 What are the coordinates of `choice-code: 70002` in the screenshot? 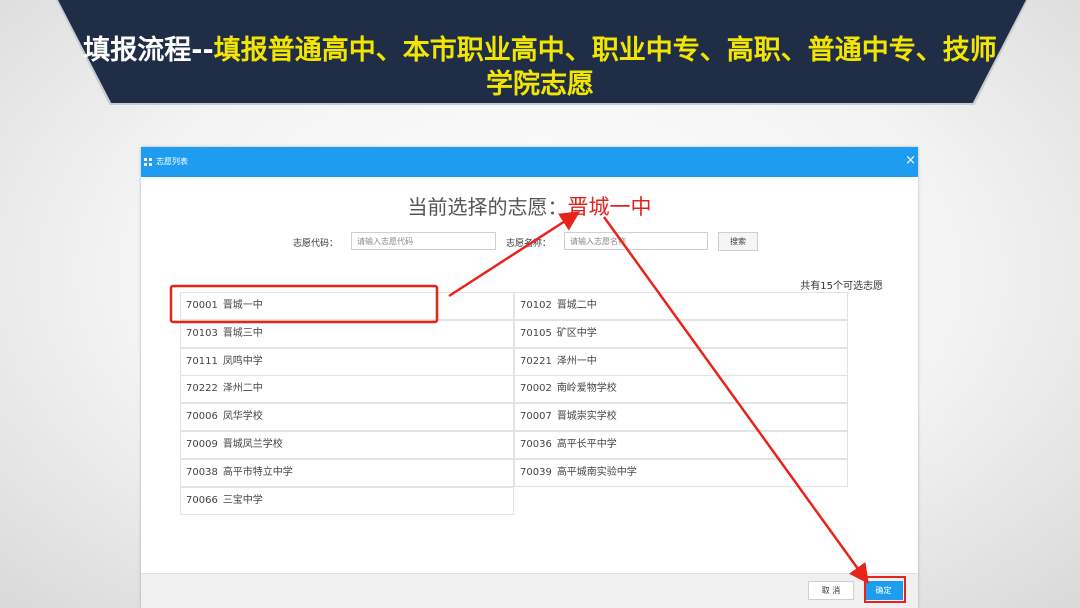 It's located at (536, 389).